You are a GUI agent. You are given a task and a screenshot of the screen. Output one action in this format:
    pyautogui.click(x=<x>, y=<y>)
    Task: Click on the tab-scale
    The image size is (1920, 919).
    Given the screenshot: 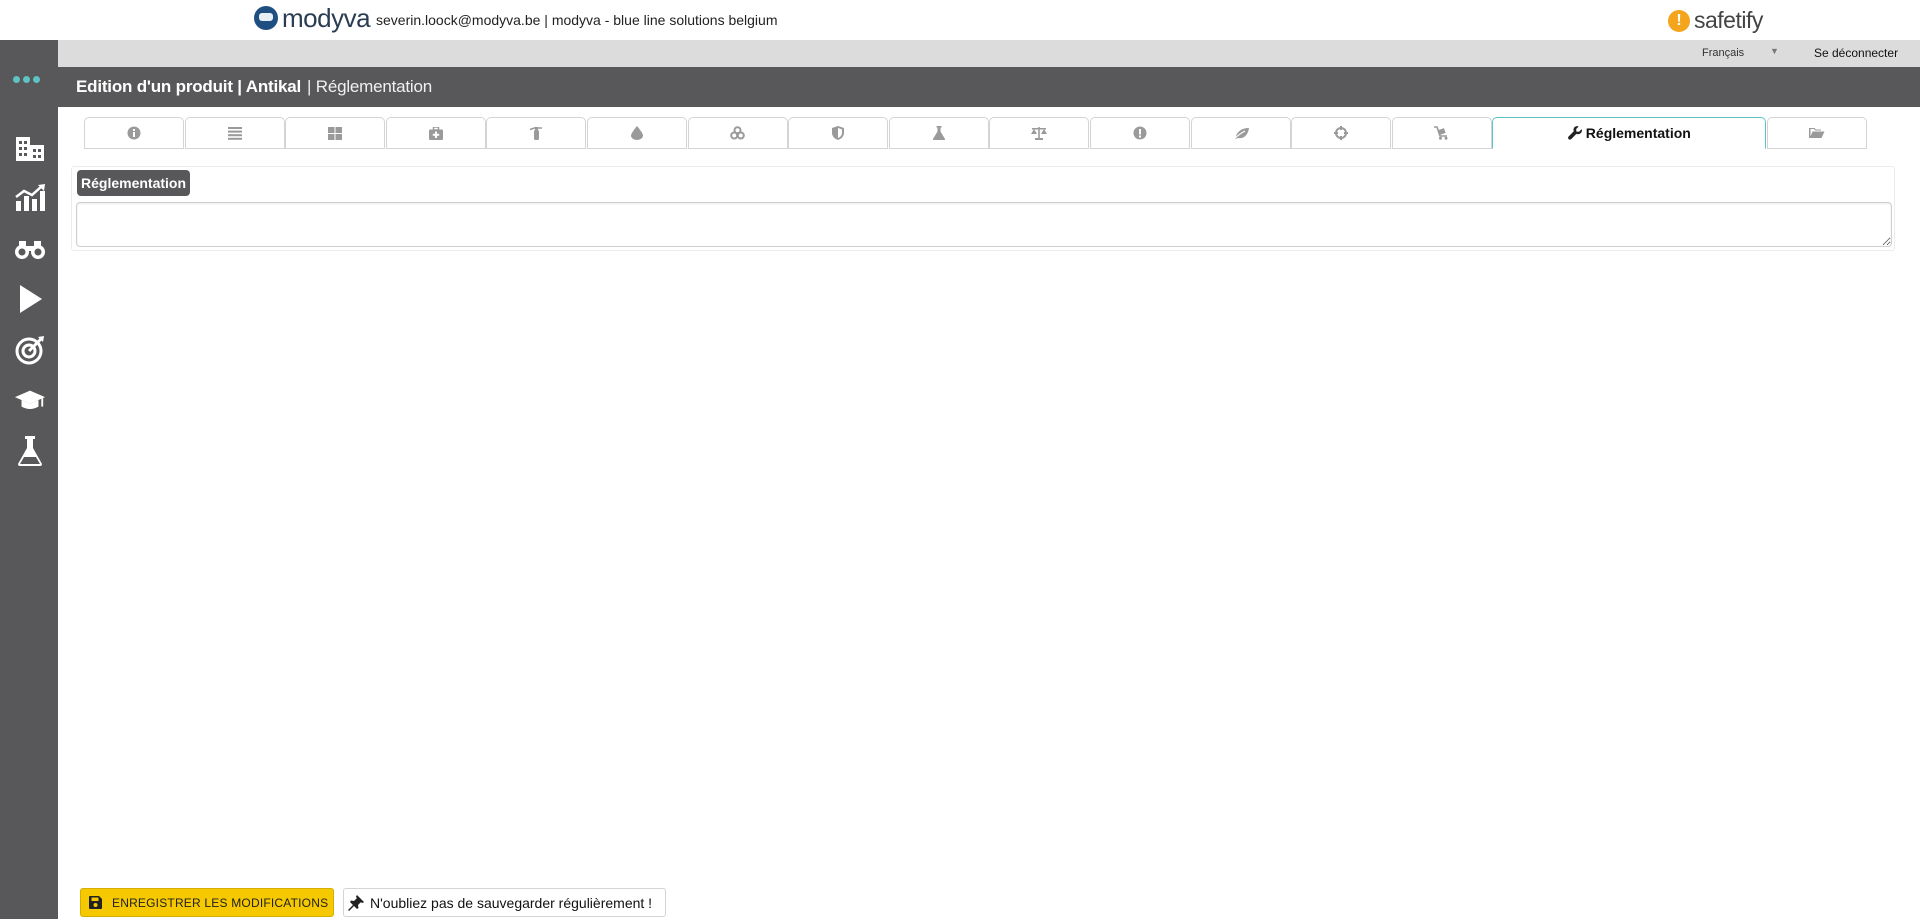 What is the action you would take?
    pyautogui.click(x=1039, y=133)
    